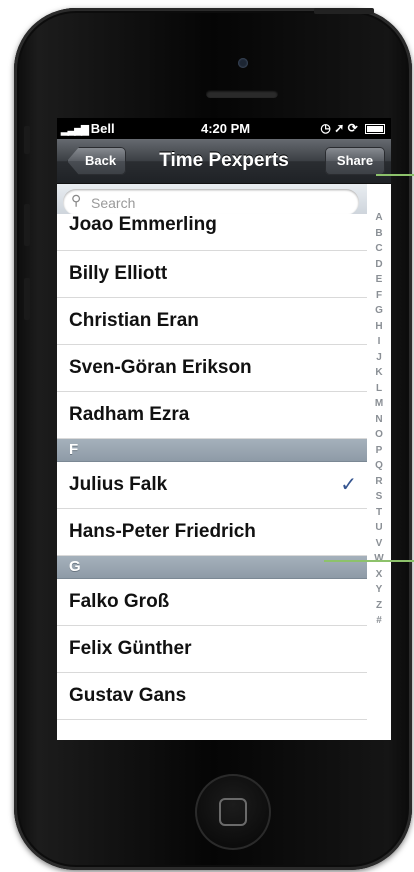 Image resolution: width=414 pixels, height=872 pixels. I want to click on section-header-f: F, so click(212, 450).